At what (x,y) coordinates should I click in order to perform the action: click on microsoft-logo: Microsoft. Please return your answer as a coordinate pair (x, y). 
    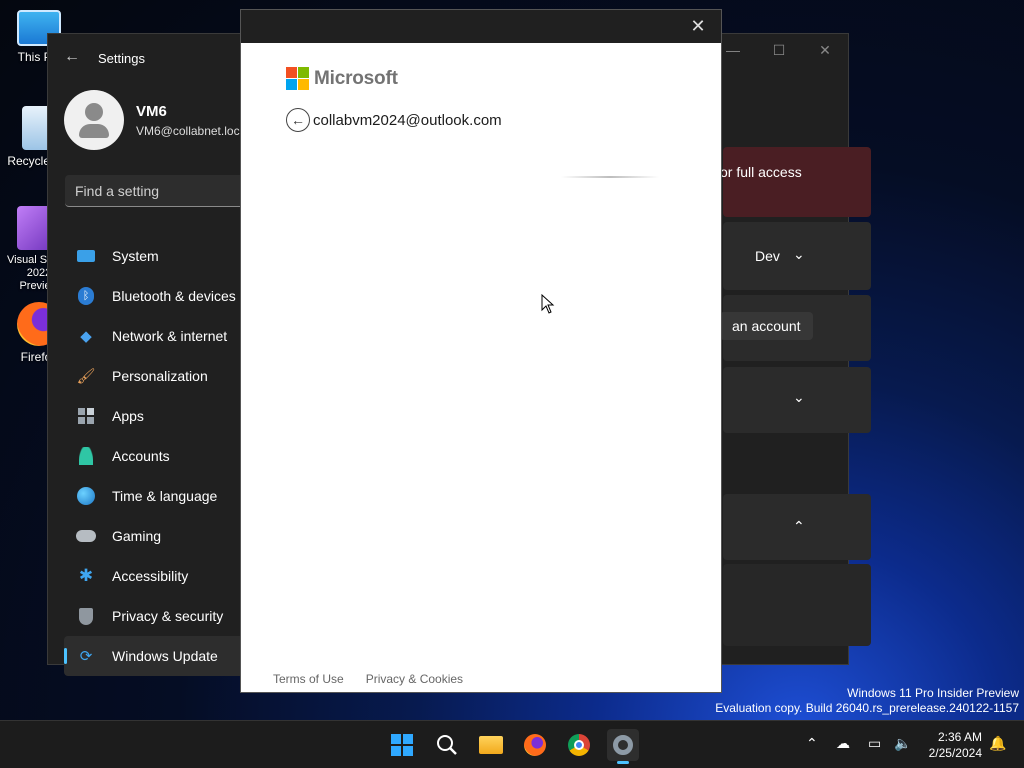
    Looking at the image, I should click on (342, 78).